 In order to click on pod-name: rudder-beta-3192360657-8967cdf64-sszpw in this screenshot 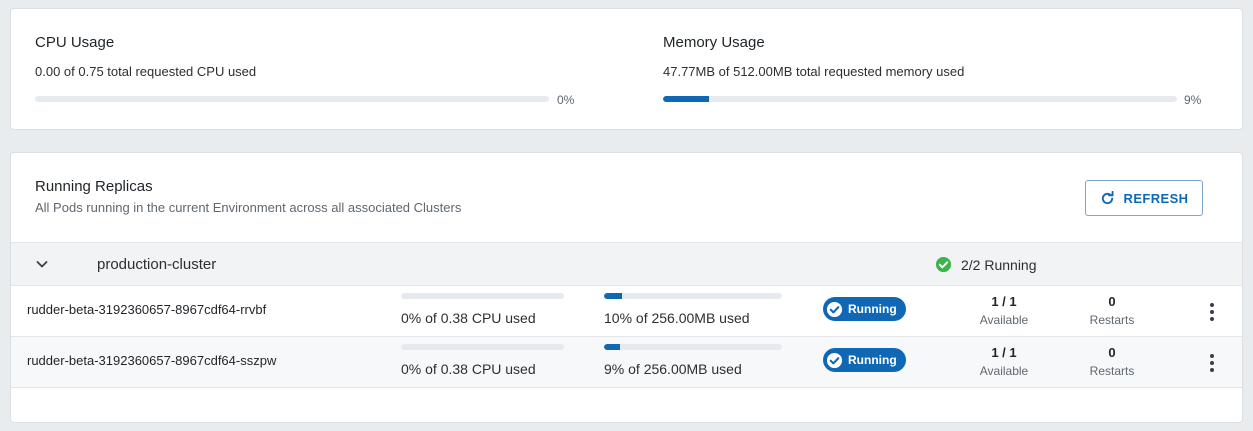, I will do `click(152, 360)`.